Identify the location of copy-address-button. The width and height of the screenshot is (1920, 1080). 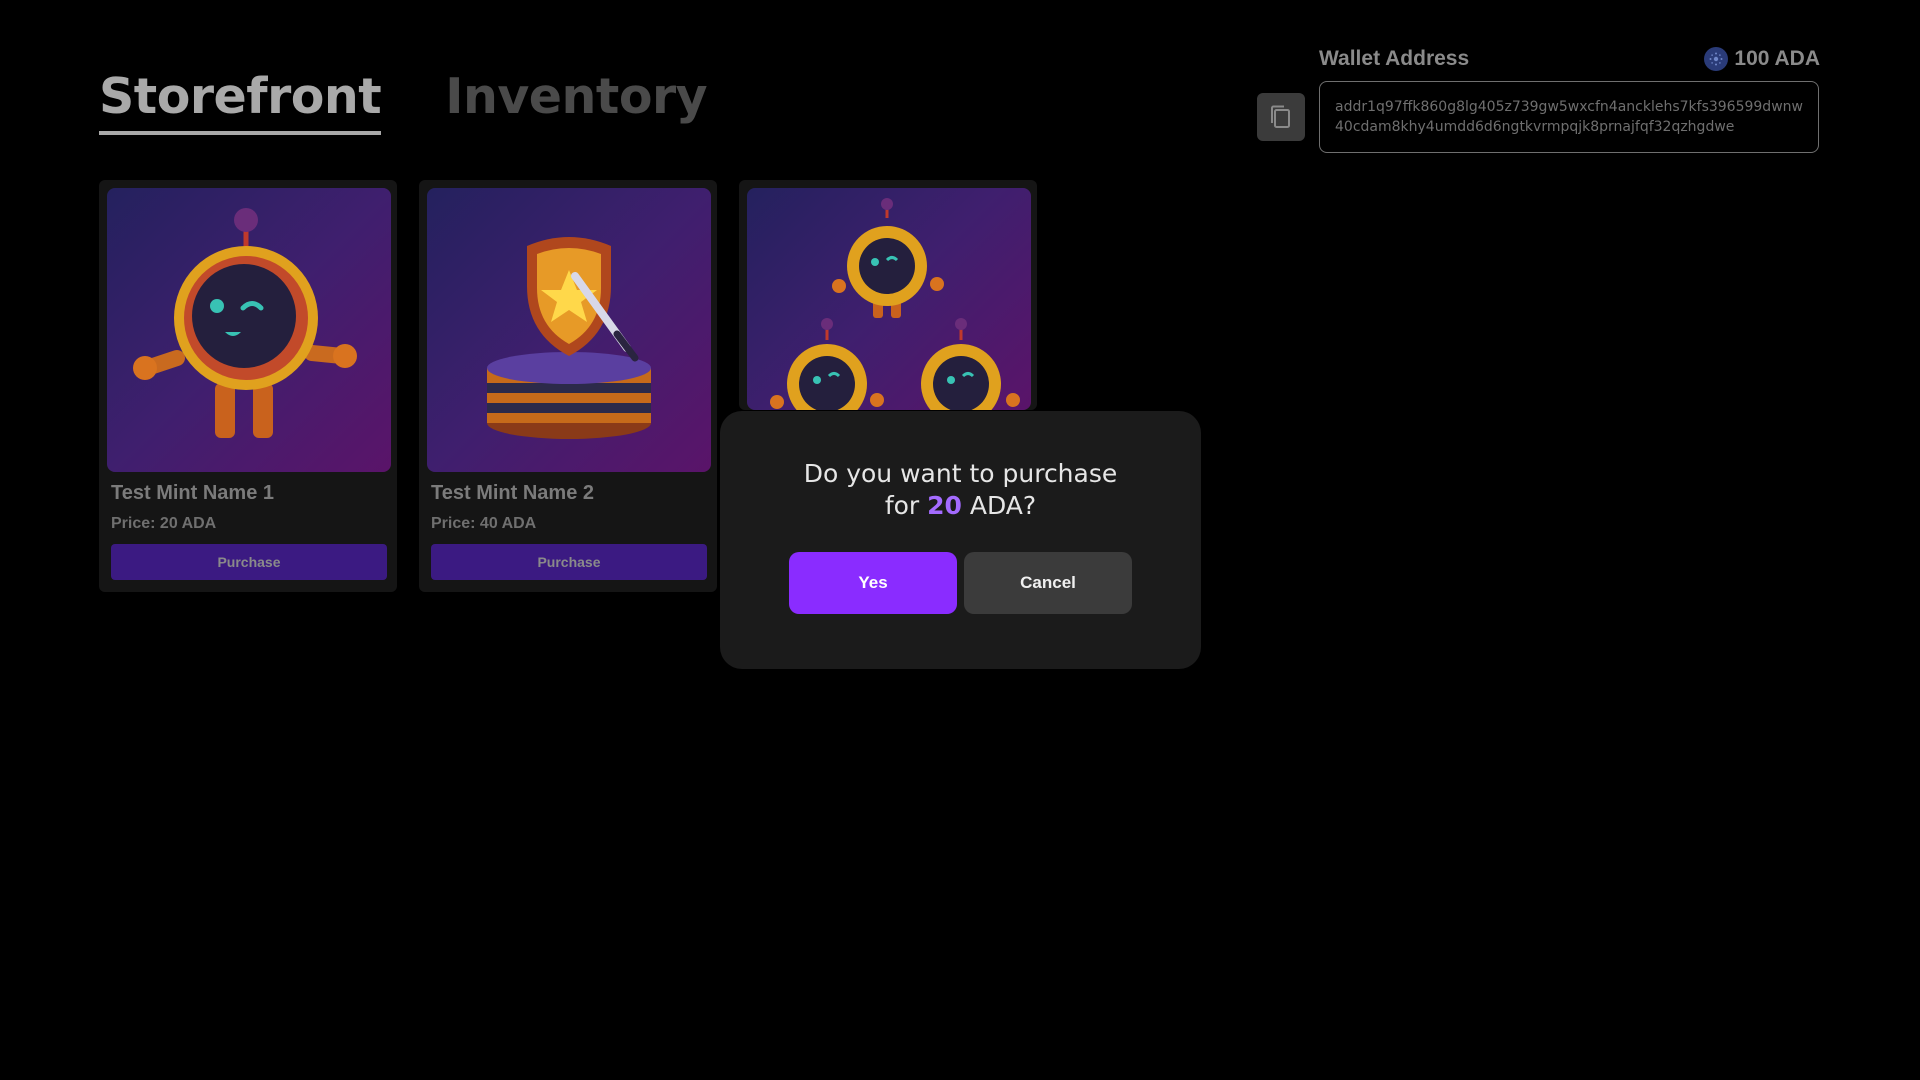
(1281, 117).